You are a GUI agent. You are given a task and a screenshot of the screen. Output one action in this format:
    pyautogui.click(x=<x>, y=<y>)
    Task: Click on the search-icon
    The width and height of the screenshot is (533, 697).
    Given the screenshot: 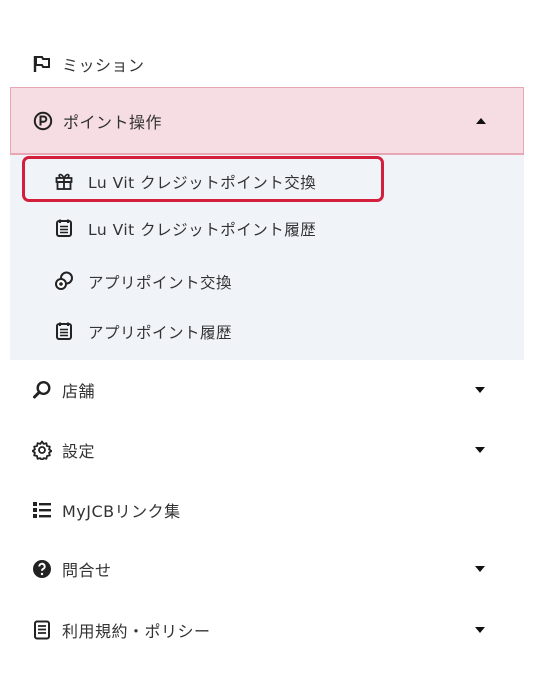 What is the action you would take?
    pyautogui.click(x=42, y=390)
    